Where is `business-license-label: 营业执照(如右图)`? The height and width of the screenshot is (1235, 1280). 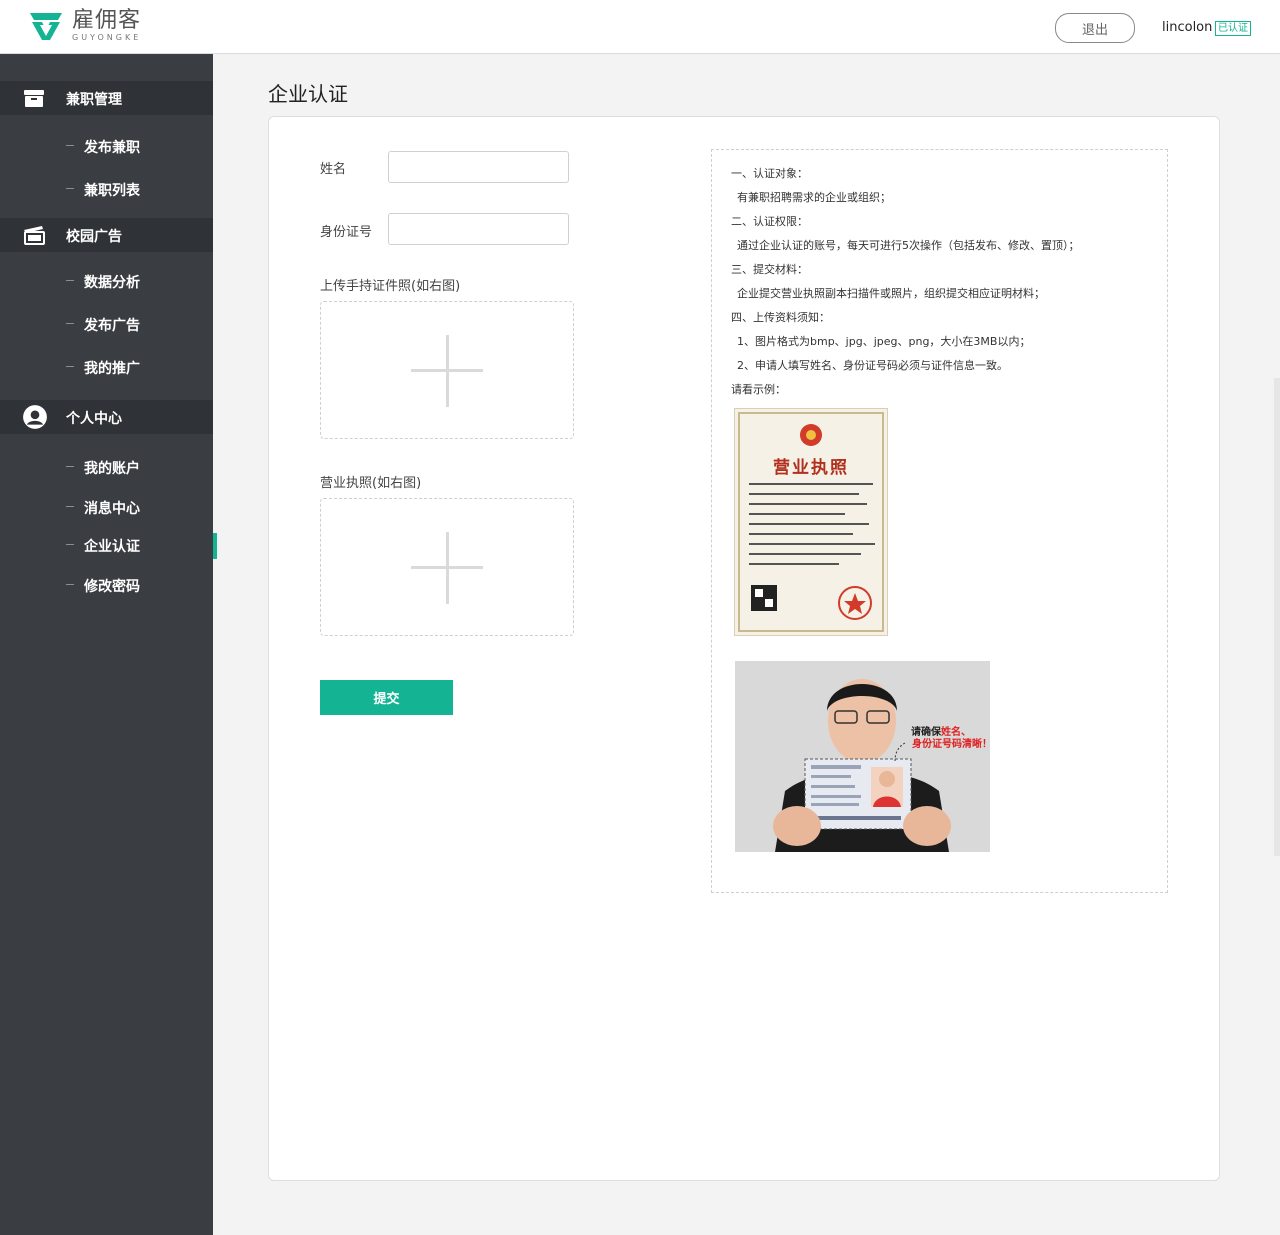
business-license-label: 营业执照(如右图) is located at coordinates (371, 483).